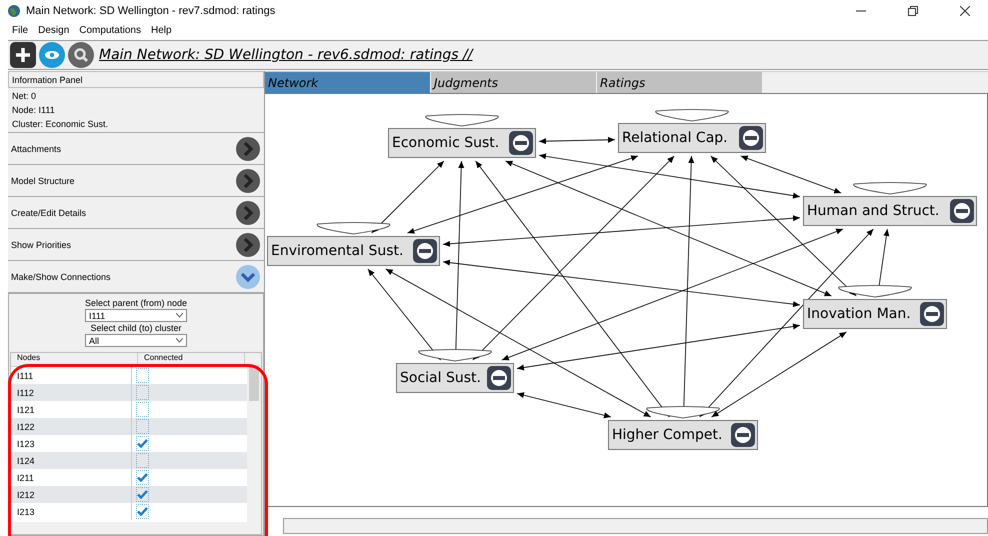 This screenshot has height=536, width=988. What do you see at coordinates (110, 30) in the screenshot?
I see `menu-item: Computations` at bounding box center [110, 30].